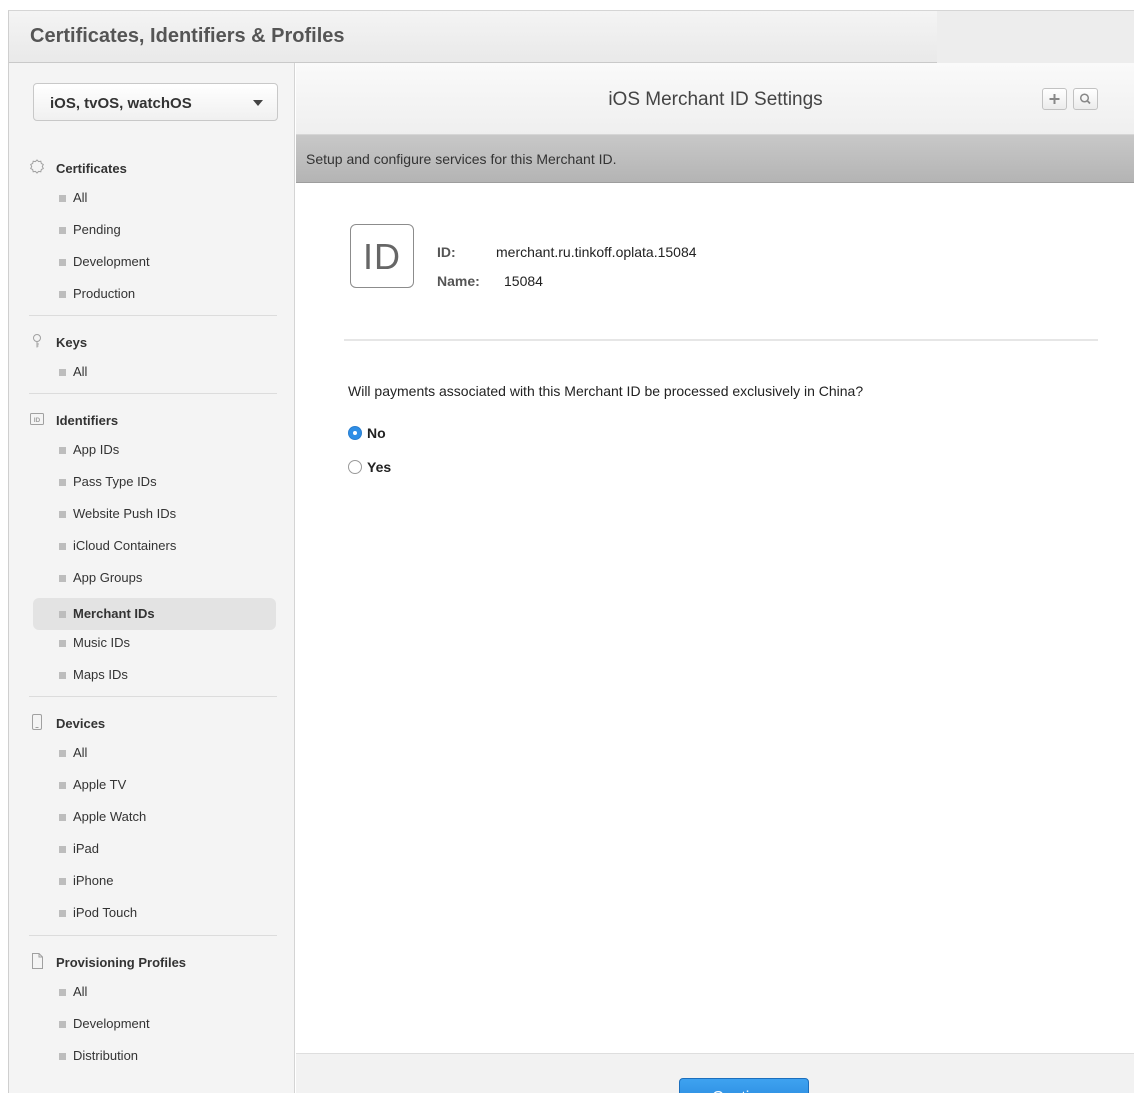  Describe the element at coordinates (110, 816) in the screenshot. I see `sidebar-item-label: Apple Watch` at that location.